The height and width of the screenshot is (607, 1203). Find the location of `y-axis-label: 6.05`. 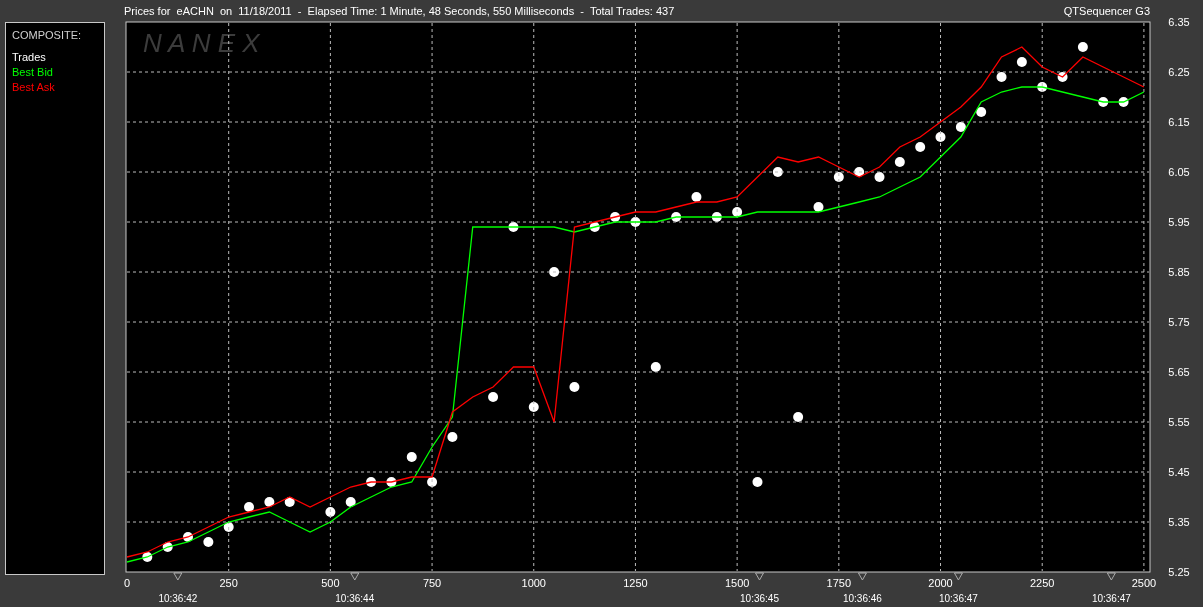

y-axis-label: 6.05 is located at coordinates (1179, 172).